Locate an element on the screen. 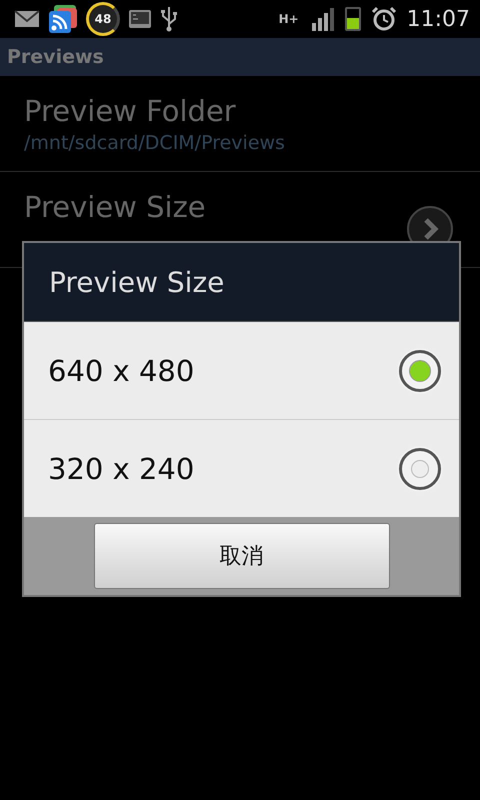  counter-badge: 48 is located at coordinates (103, 19).